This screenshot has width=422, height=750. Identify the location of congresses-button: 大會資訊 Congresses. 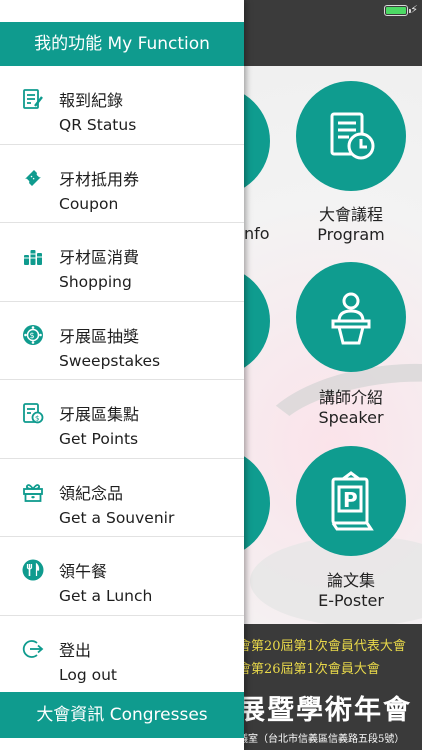
(122, 715).